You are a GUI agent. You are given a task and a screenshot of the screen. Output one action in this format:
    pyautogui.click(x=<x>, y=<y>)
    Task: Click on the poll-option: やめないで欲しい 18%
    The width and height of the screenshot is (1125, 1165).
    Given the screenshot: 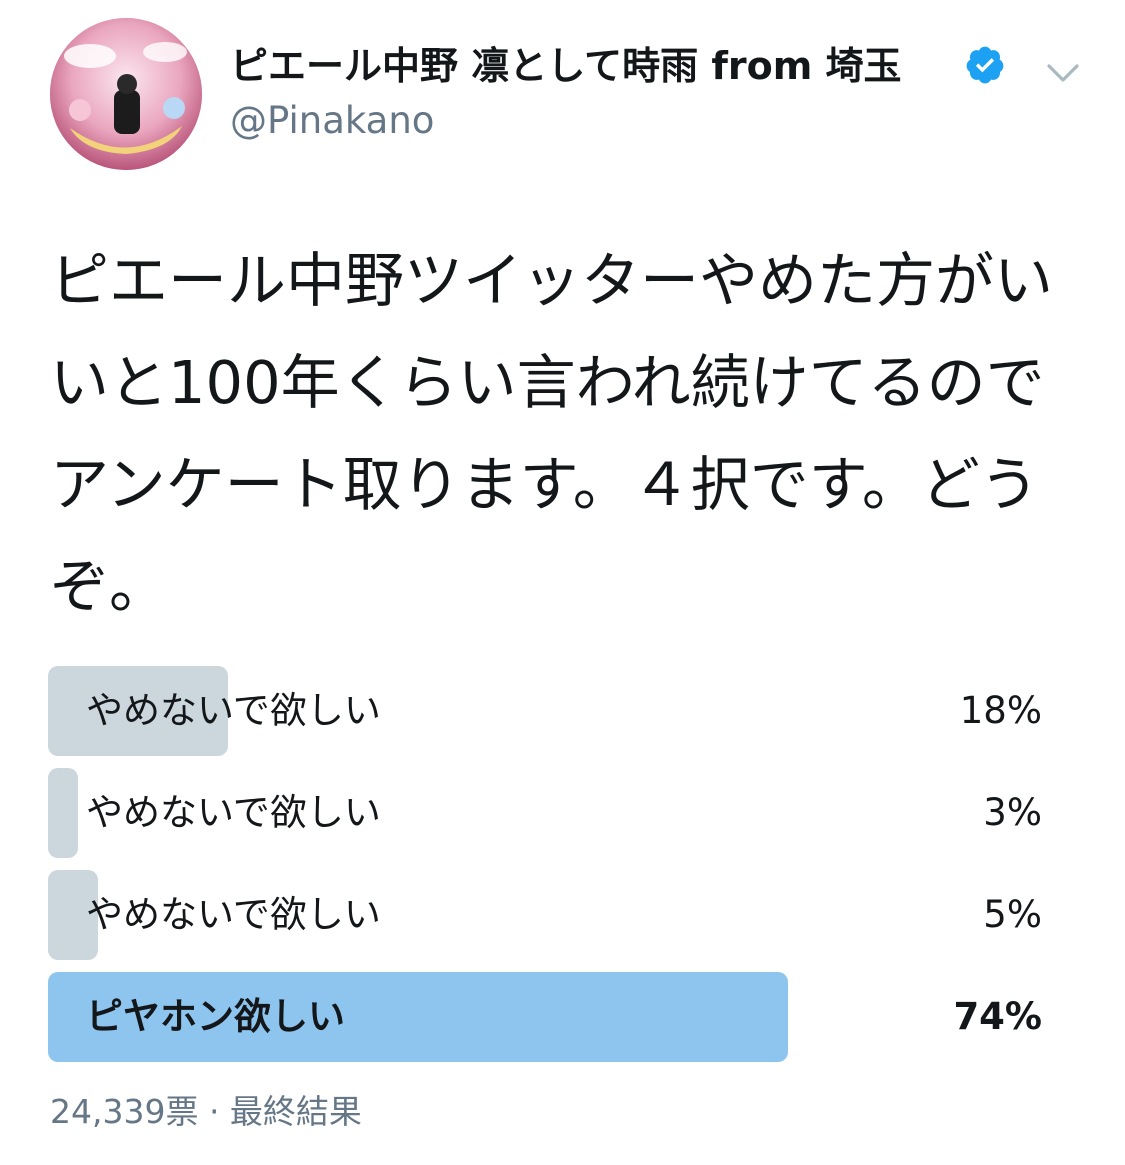 What is the action you would take?
    pyautogui.click(x=548, y=711)
    